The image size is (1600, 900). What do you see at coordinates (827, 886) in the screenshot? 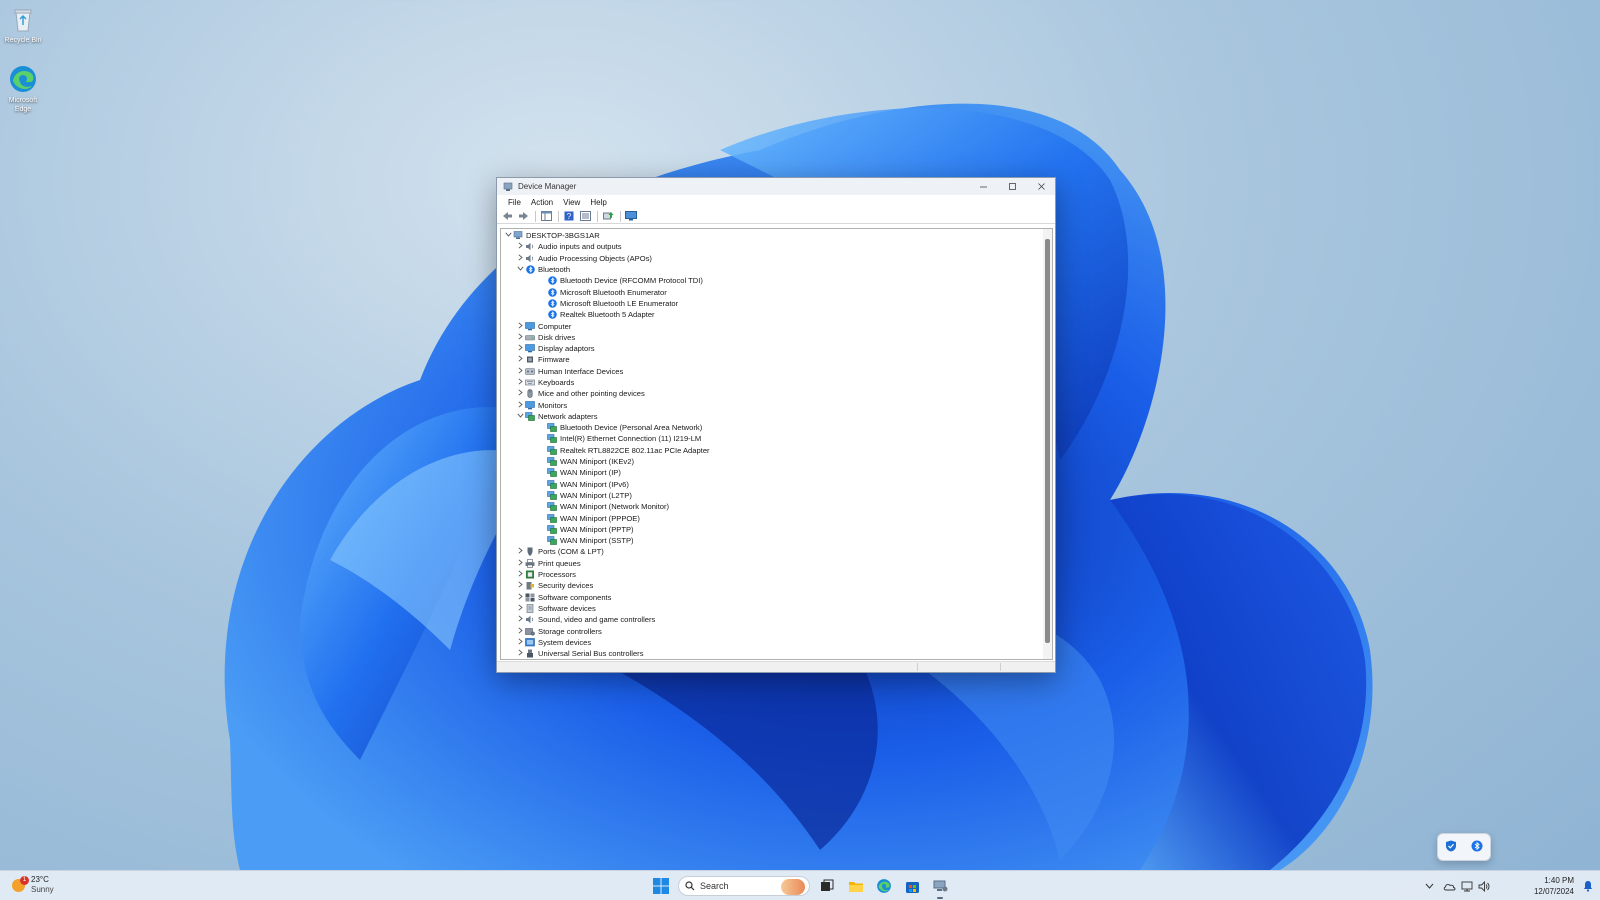
I see `task-view-button` at bounding box center [827, 886].